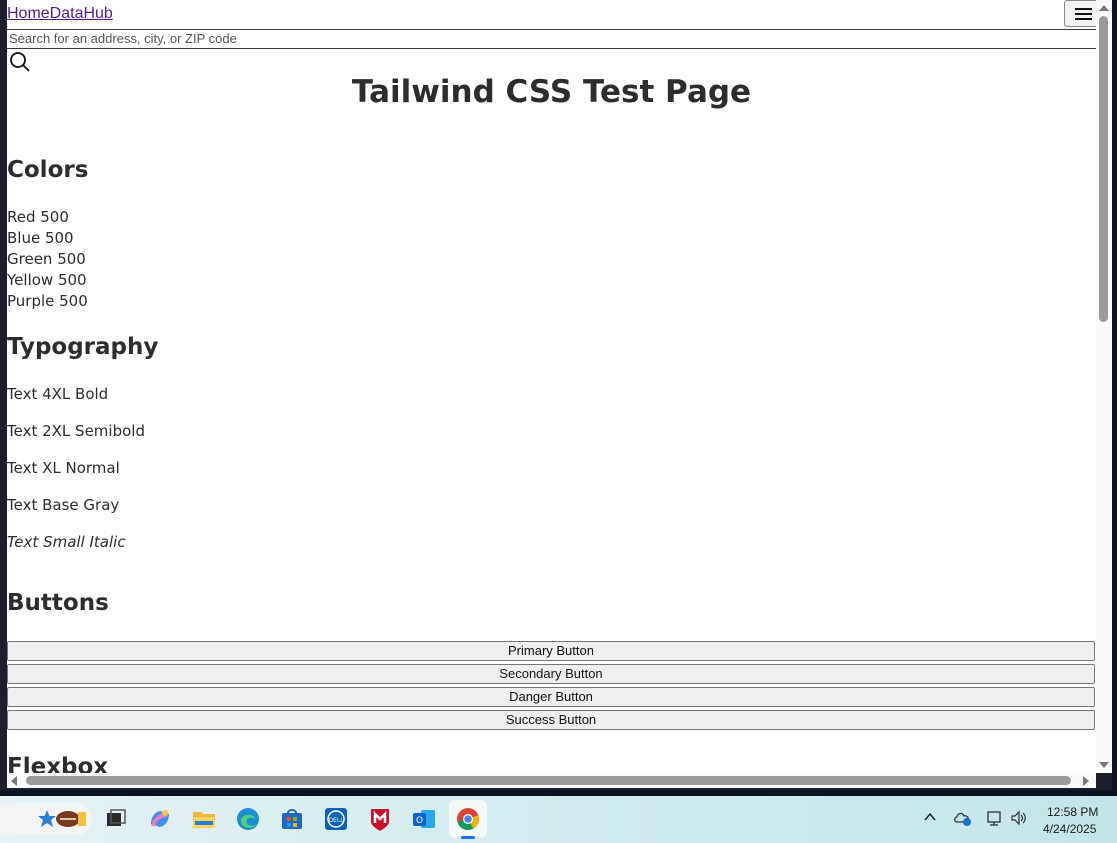 This screenshot has width=1117, height=843. I want to click on color-label-purple: Purple 500, so click(47, 301).